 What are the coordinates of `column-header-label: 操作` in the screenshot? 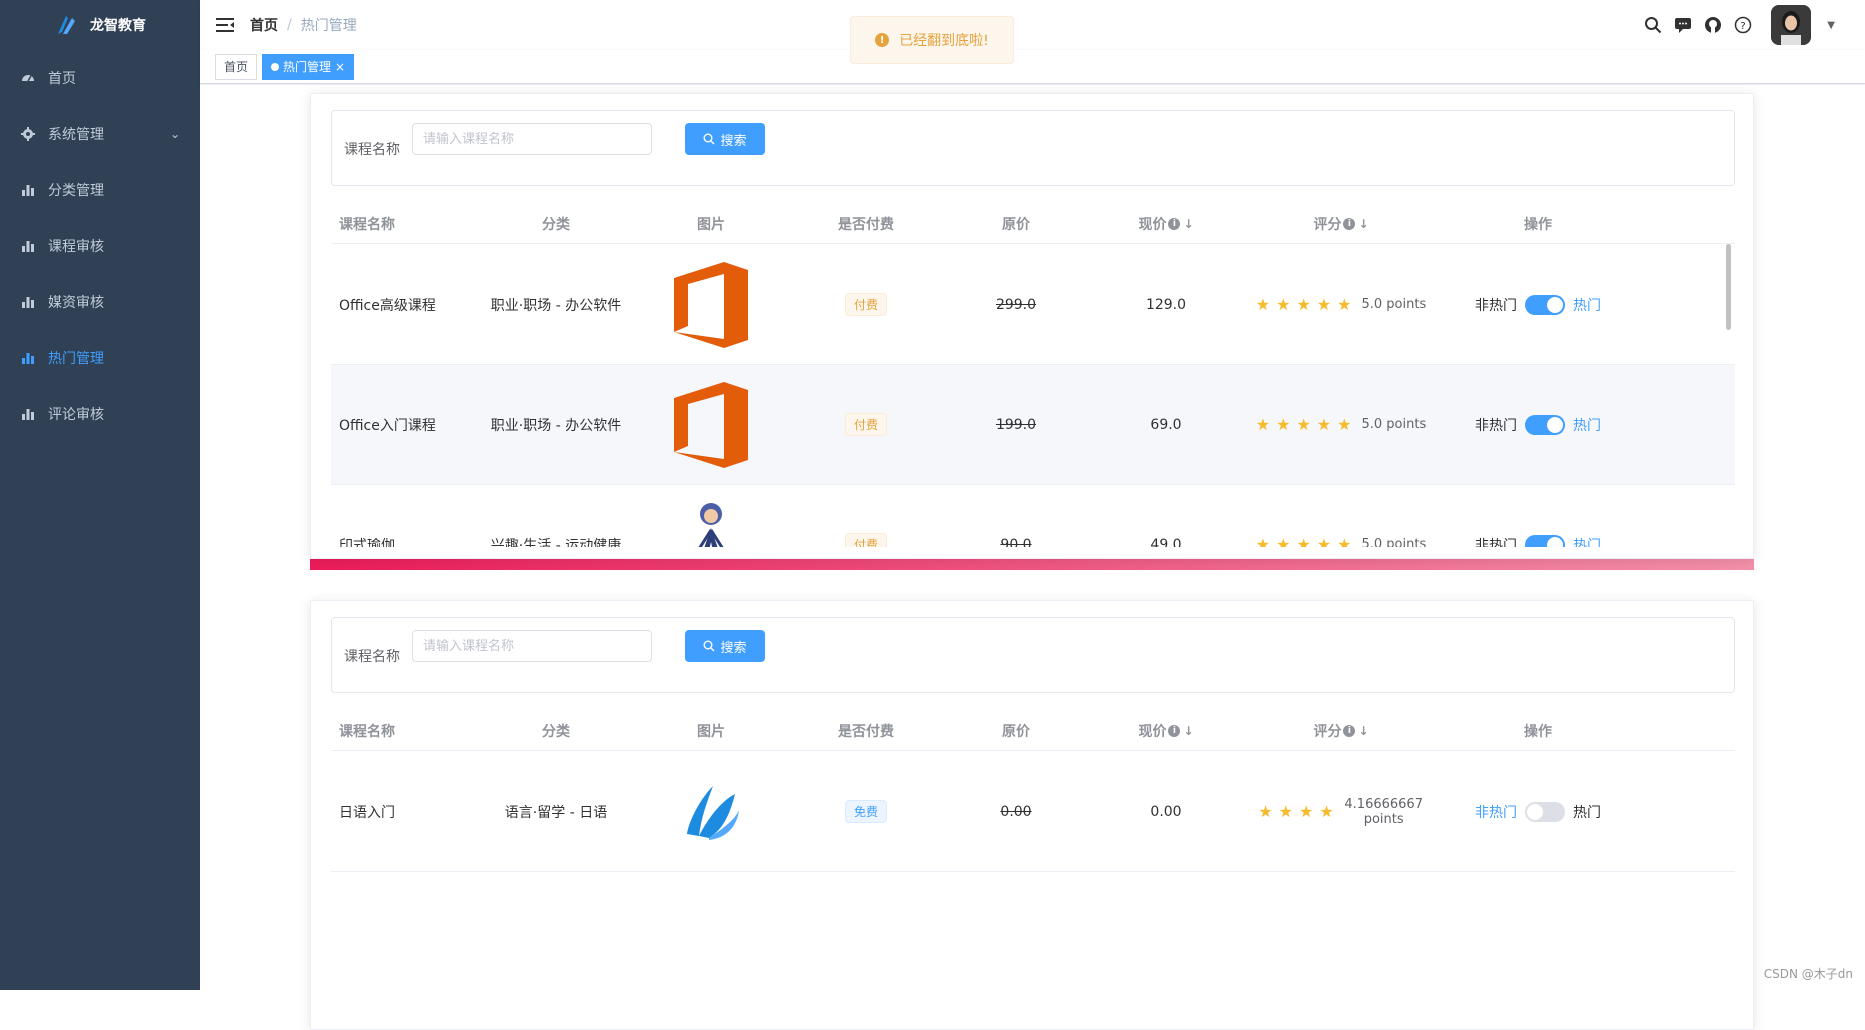 It's located at (1538, 224).